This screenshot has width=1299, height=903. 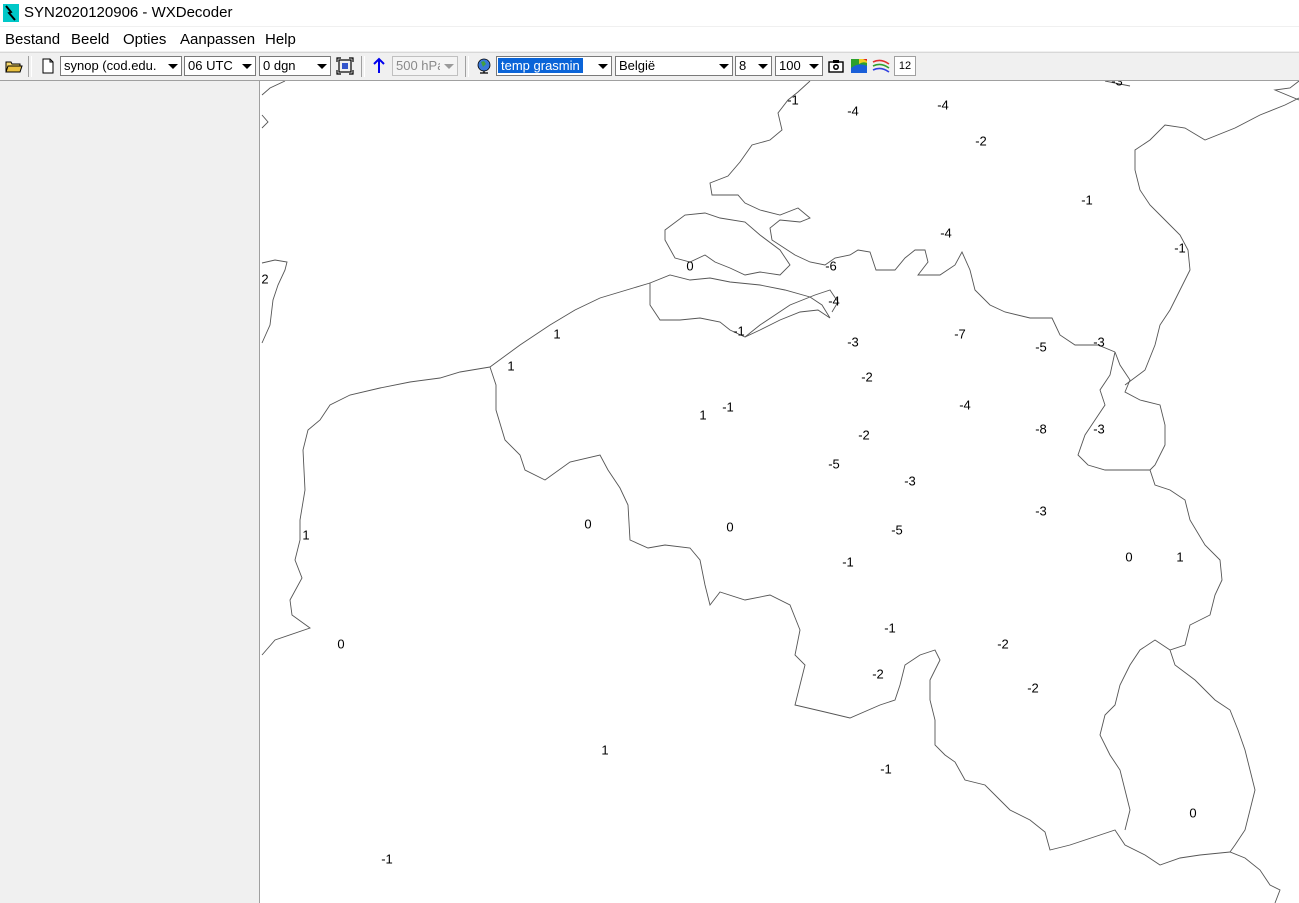 I want to click on parameter-select-value-wrap: temp grasmin, so click(x=540, y=66).